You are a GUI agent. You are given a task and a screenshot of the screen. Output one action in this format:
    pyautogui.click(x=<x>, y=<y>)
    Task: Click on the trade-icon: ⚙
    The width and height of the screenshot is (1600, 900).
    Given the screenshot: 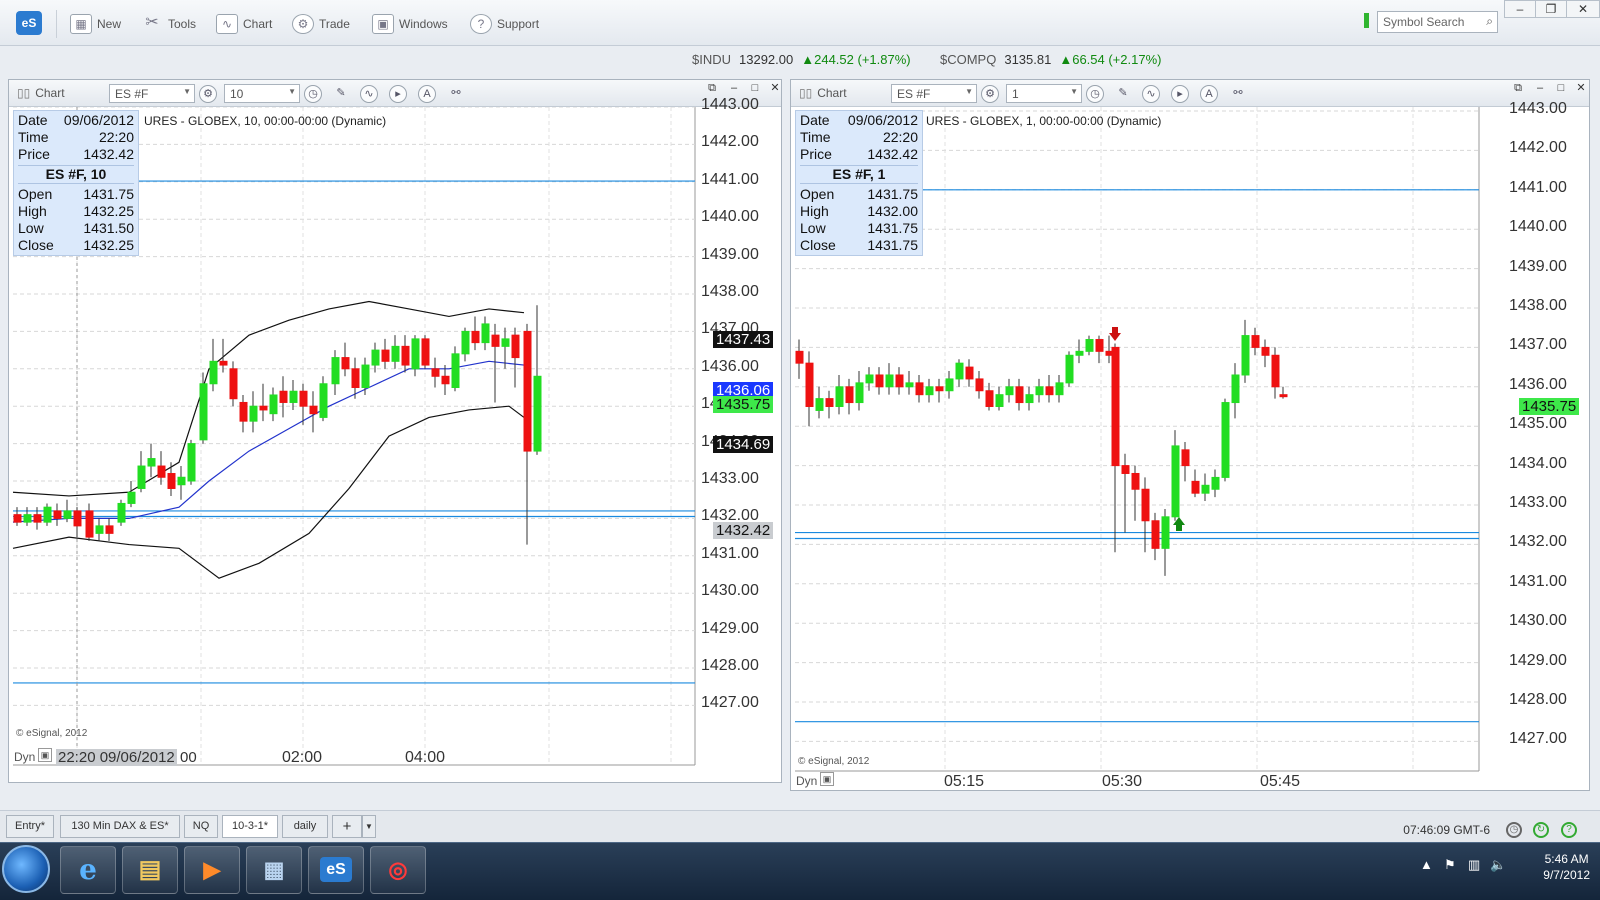 What is the action you would take?
    pyautogui.click(x=303, y=24)
    